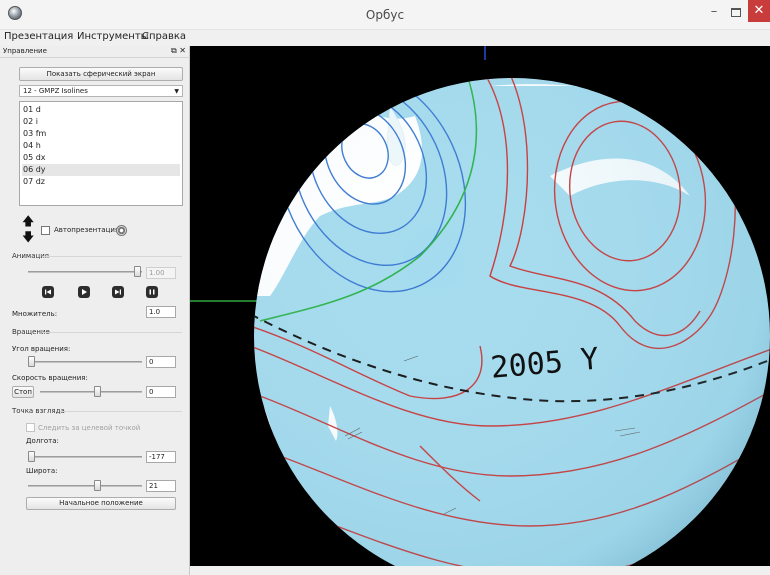 Image resolution: width=770 pixels, height=575 pixels. I want to click on multiplier-label: Множитель:, so click(35, 314).